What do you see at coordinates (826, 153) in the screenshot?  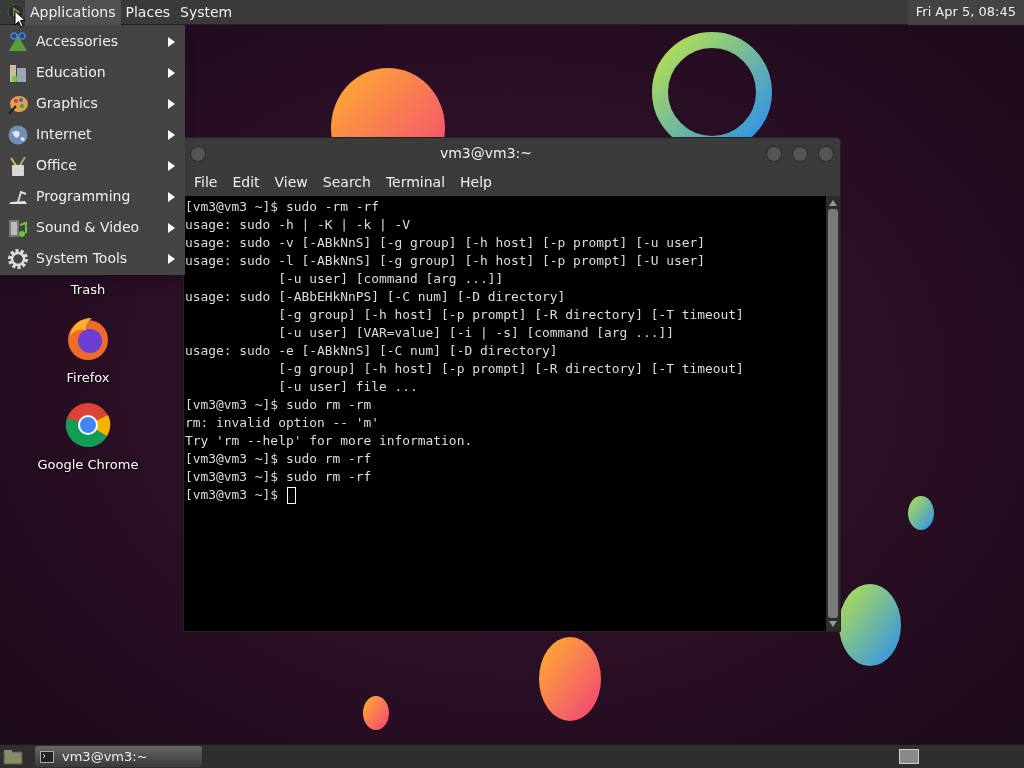 I see `close-button` at bounding box center [826, 153].